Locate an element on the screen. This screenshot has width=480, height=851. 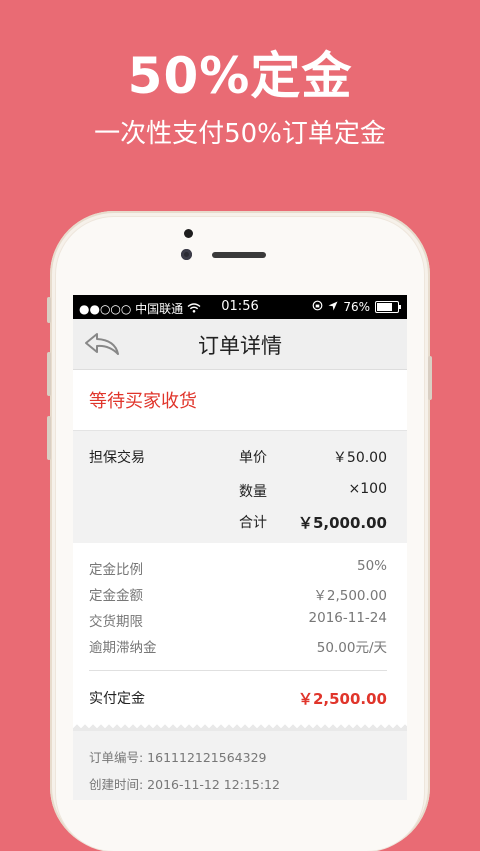
order-number: 订单编号: 161112121564329 is located at coordinates (178, 757).